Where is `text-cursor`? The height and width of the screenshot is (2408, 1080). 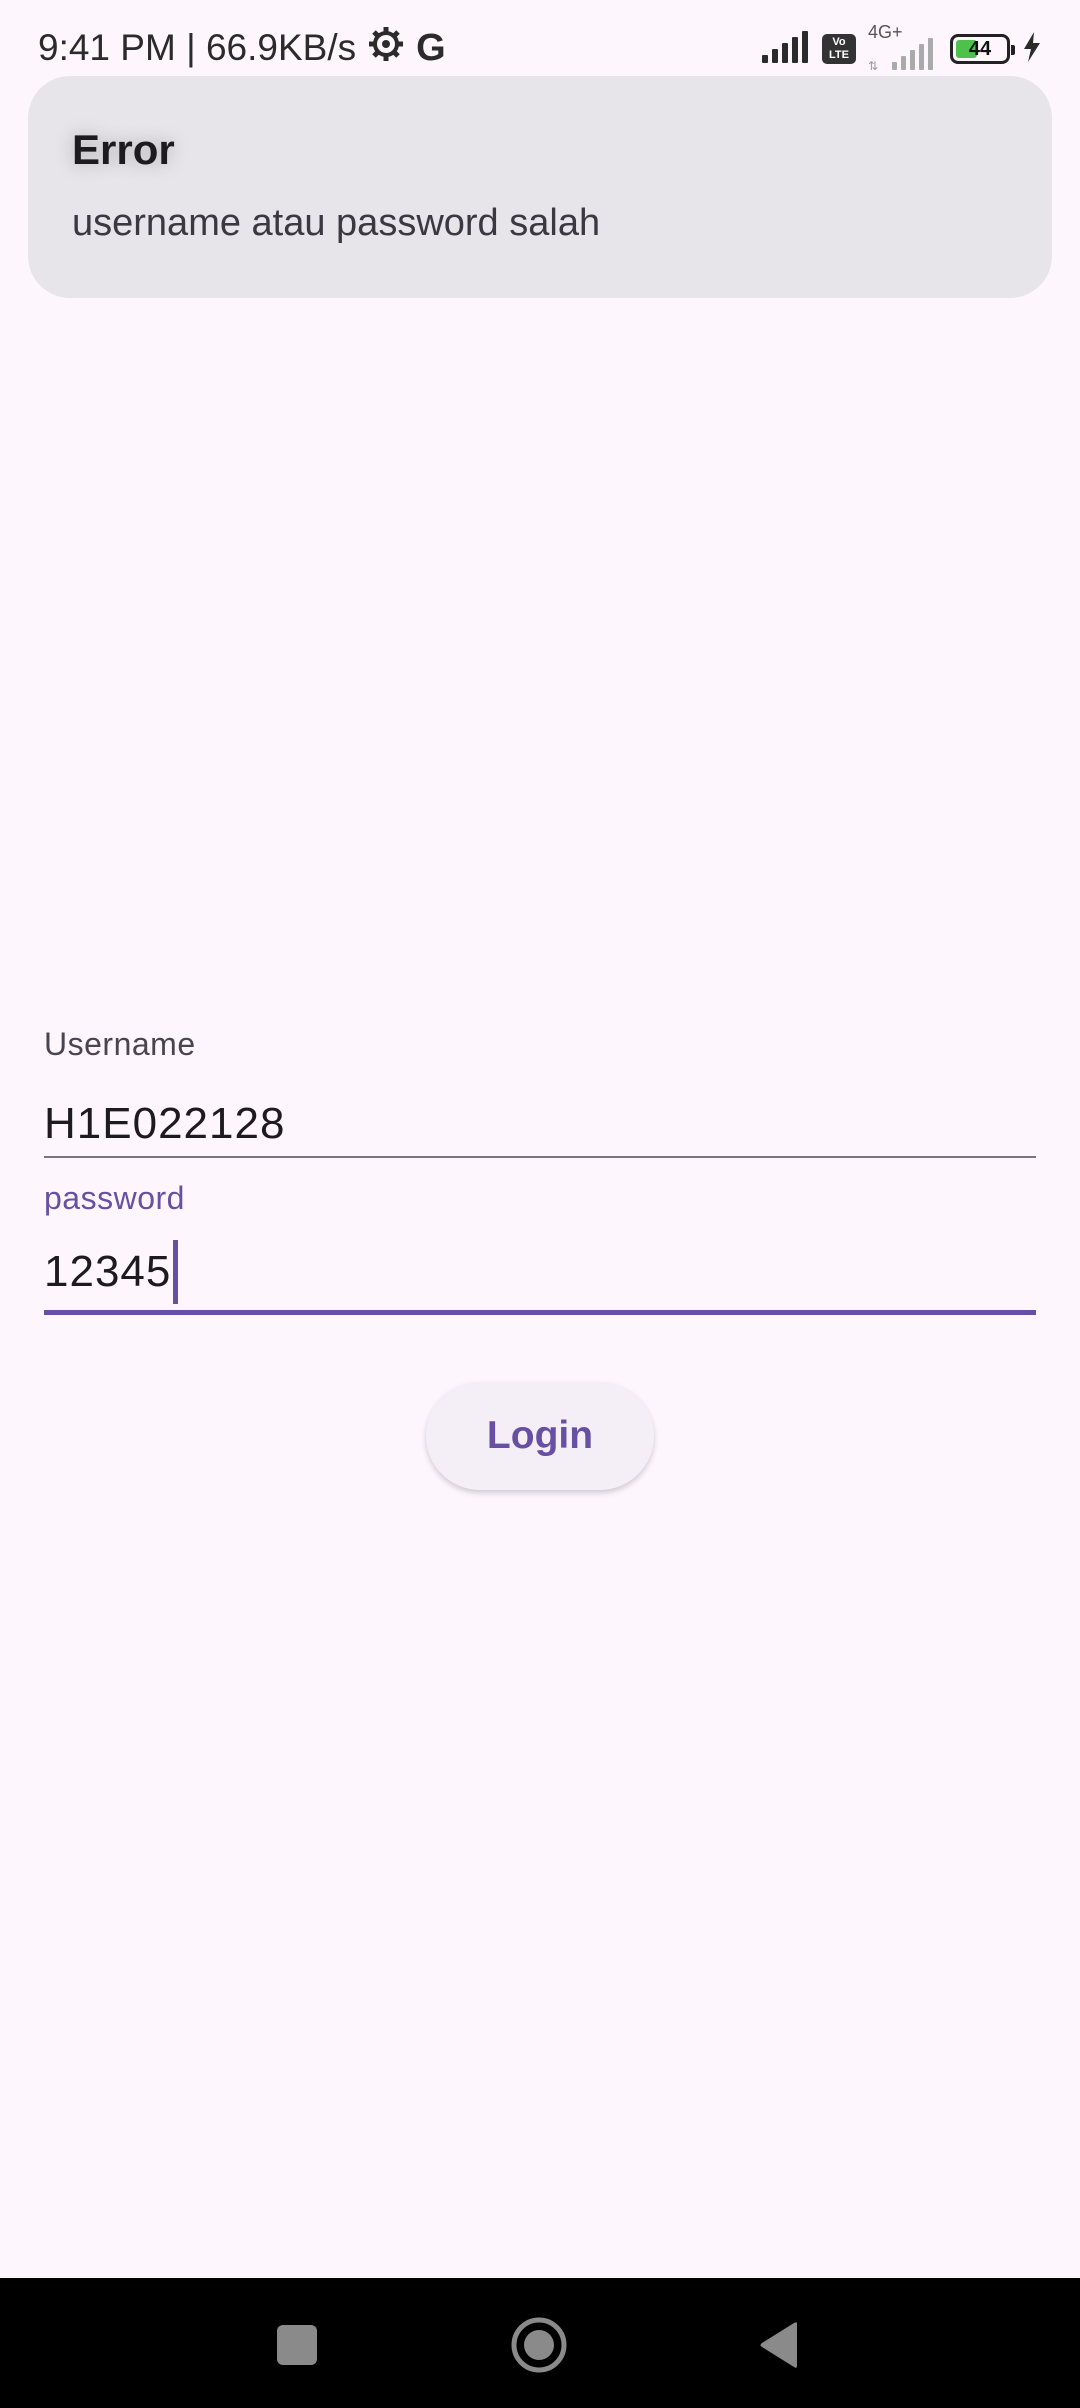 text-cursor is located at coordinates (176, 1272).